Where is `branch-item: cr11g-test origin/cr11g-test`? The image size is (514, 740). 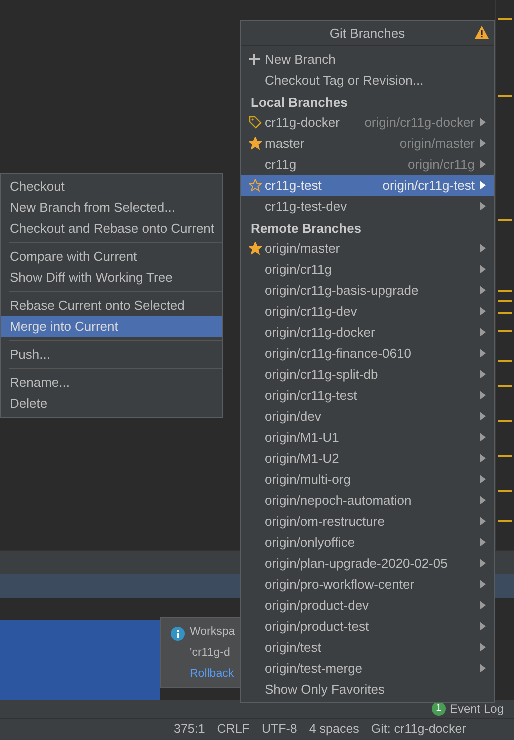
branch-item: cr11g-test origin/cr11g-test is located at coordinates (367, 185).